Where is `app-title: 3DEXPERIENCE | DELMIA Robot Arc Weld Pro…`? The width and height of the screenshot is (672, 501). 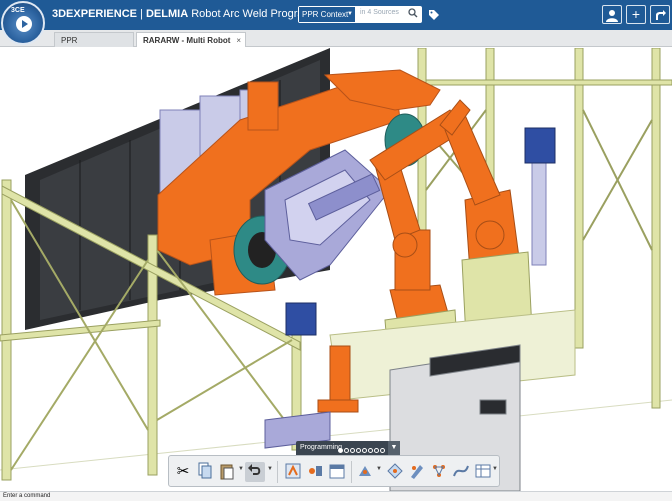 app-title: 3DEXPERIENCE | DELMIA Robot Arc Weld Pro… is located at coordinates (194, 14).